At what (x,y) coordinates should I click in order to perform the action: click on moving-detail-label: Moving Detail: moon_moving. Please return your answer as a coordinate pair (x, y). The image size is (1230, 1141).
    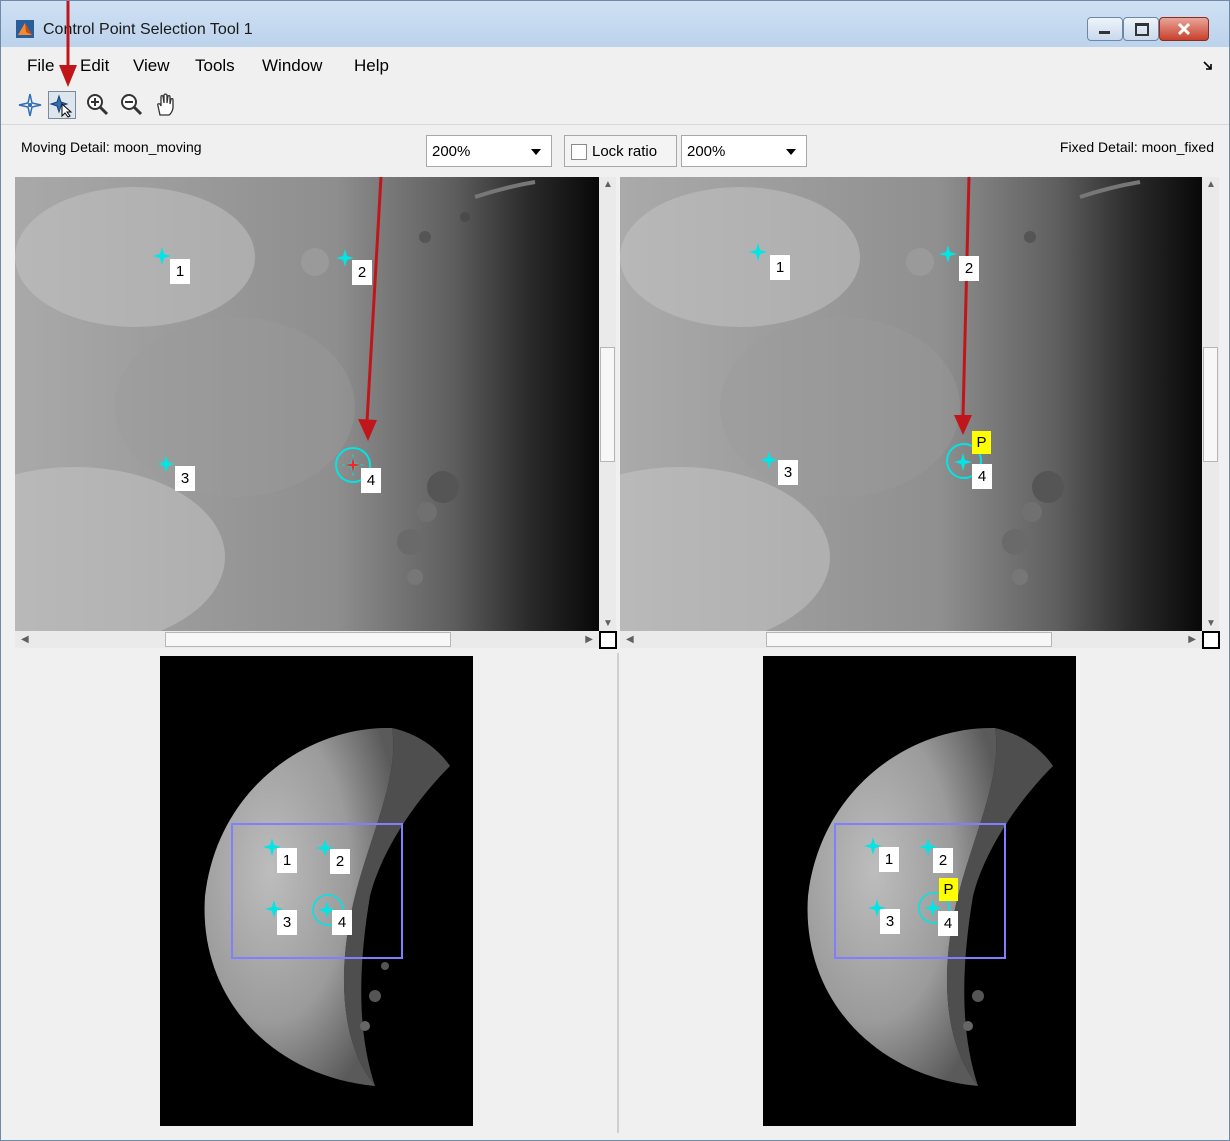
    Looking at the image, I should click on (111, 147).